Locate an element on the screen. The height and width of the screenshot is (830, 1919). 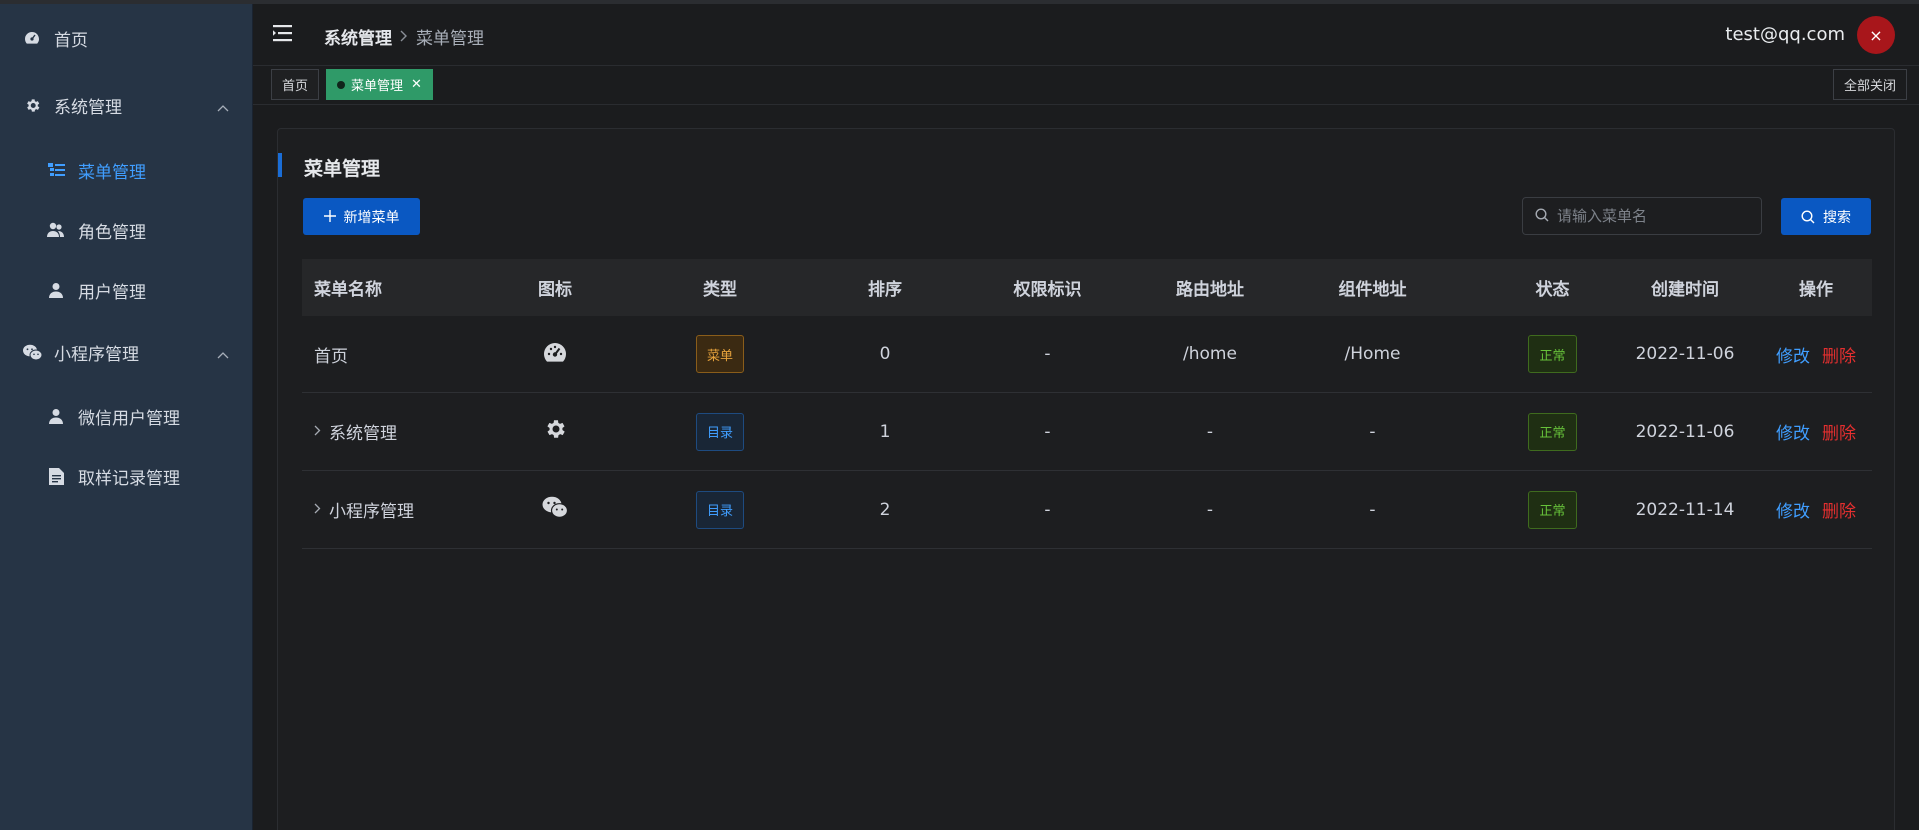
column-header: 组件地址 is located at coordinates (1372, 287).